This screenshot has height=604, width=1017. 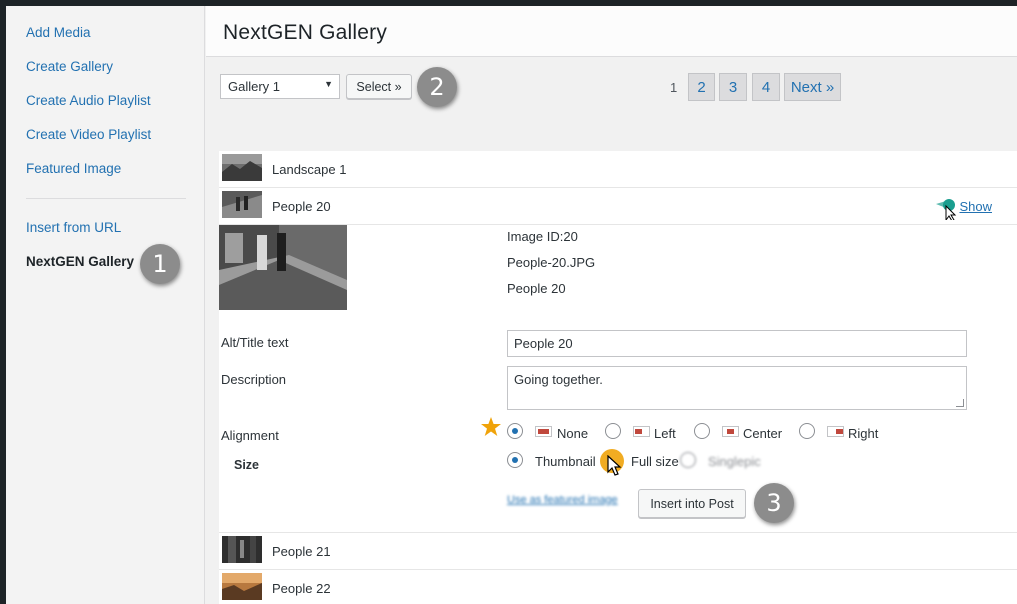 I want to click on size-label: Size, so click(x=247, y=465).